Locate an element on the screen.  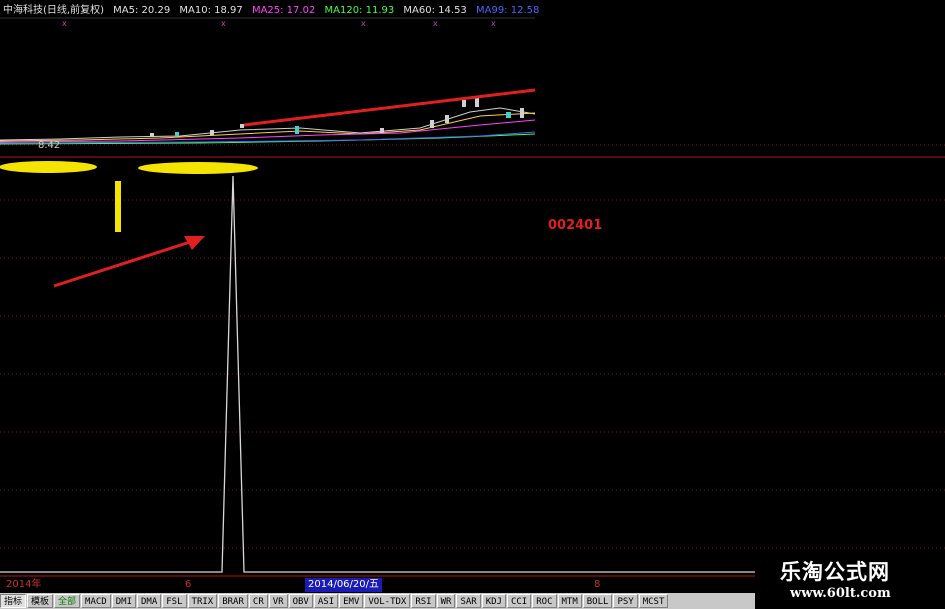
arrow-annotation is located at coordinates (129, 262).